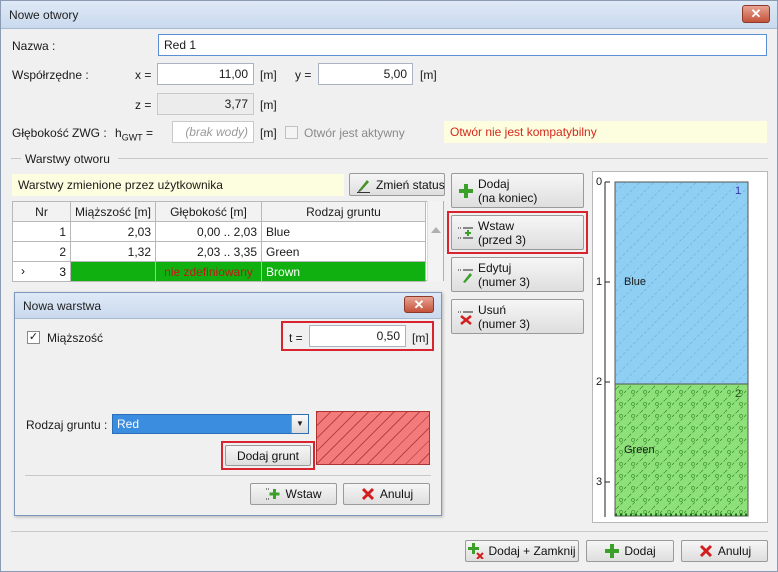 The width and height of the screenshot is (778, 572). Describe the element at coordinates (41, 251) in the screenshot. I see `row-nr: 2` at that location.